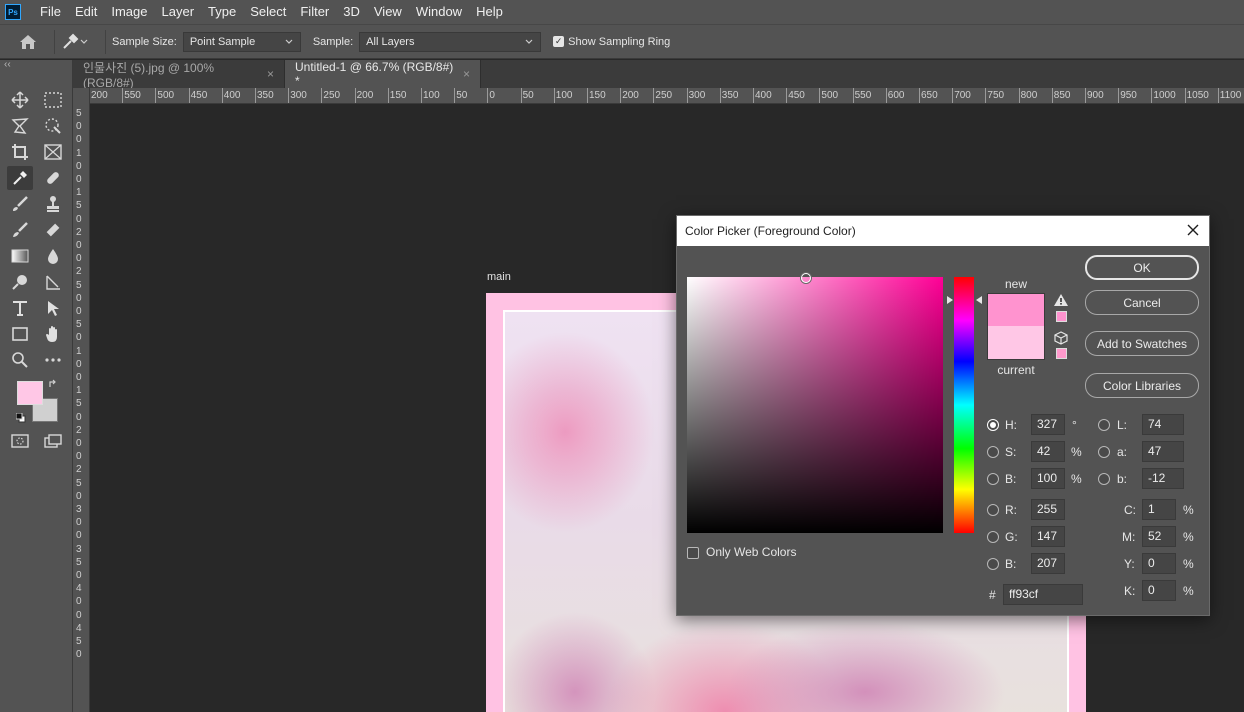  I want to click on saturation-radio, so click(993, 452).